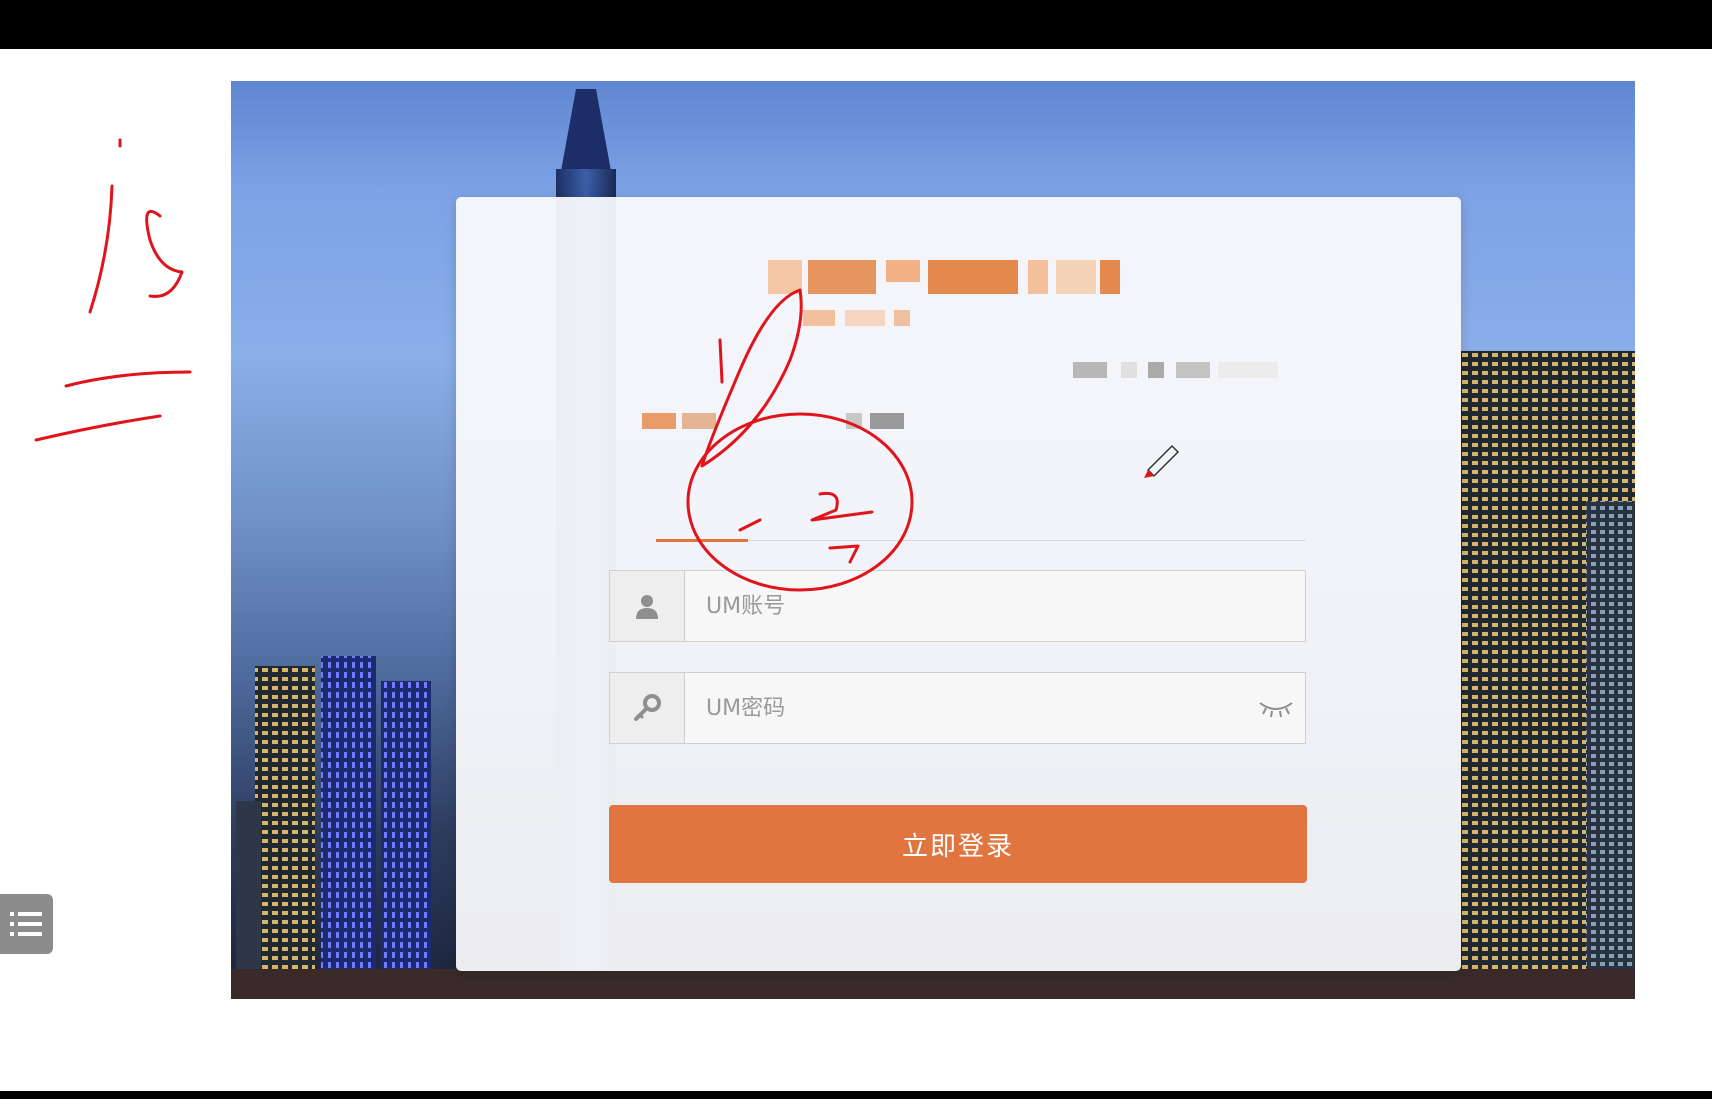 The height and width of the screenshot is (1099, 1712). What do you see at coordinates (856, 24) in the screenshot?
I see `top-black-bar` at bounding box center [856, 24].